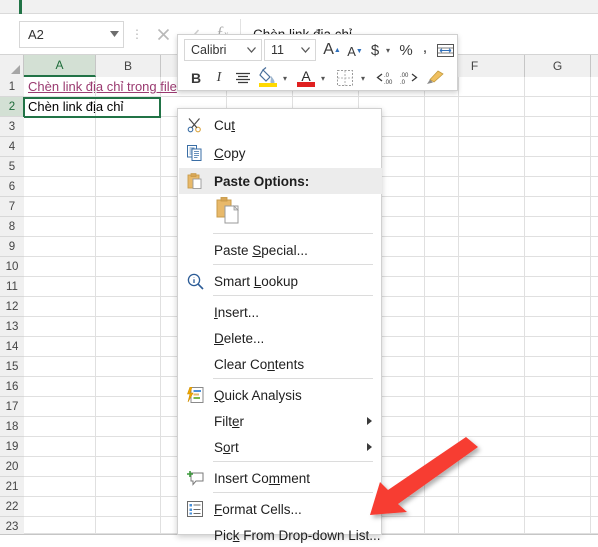 The width and height of the screenshot is (598, 547). I want to click on row-header-13: 13, so click(12, 327).